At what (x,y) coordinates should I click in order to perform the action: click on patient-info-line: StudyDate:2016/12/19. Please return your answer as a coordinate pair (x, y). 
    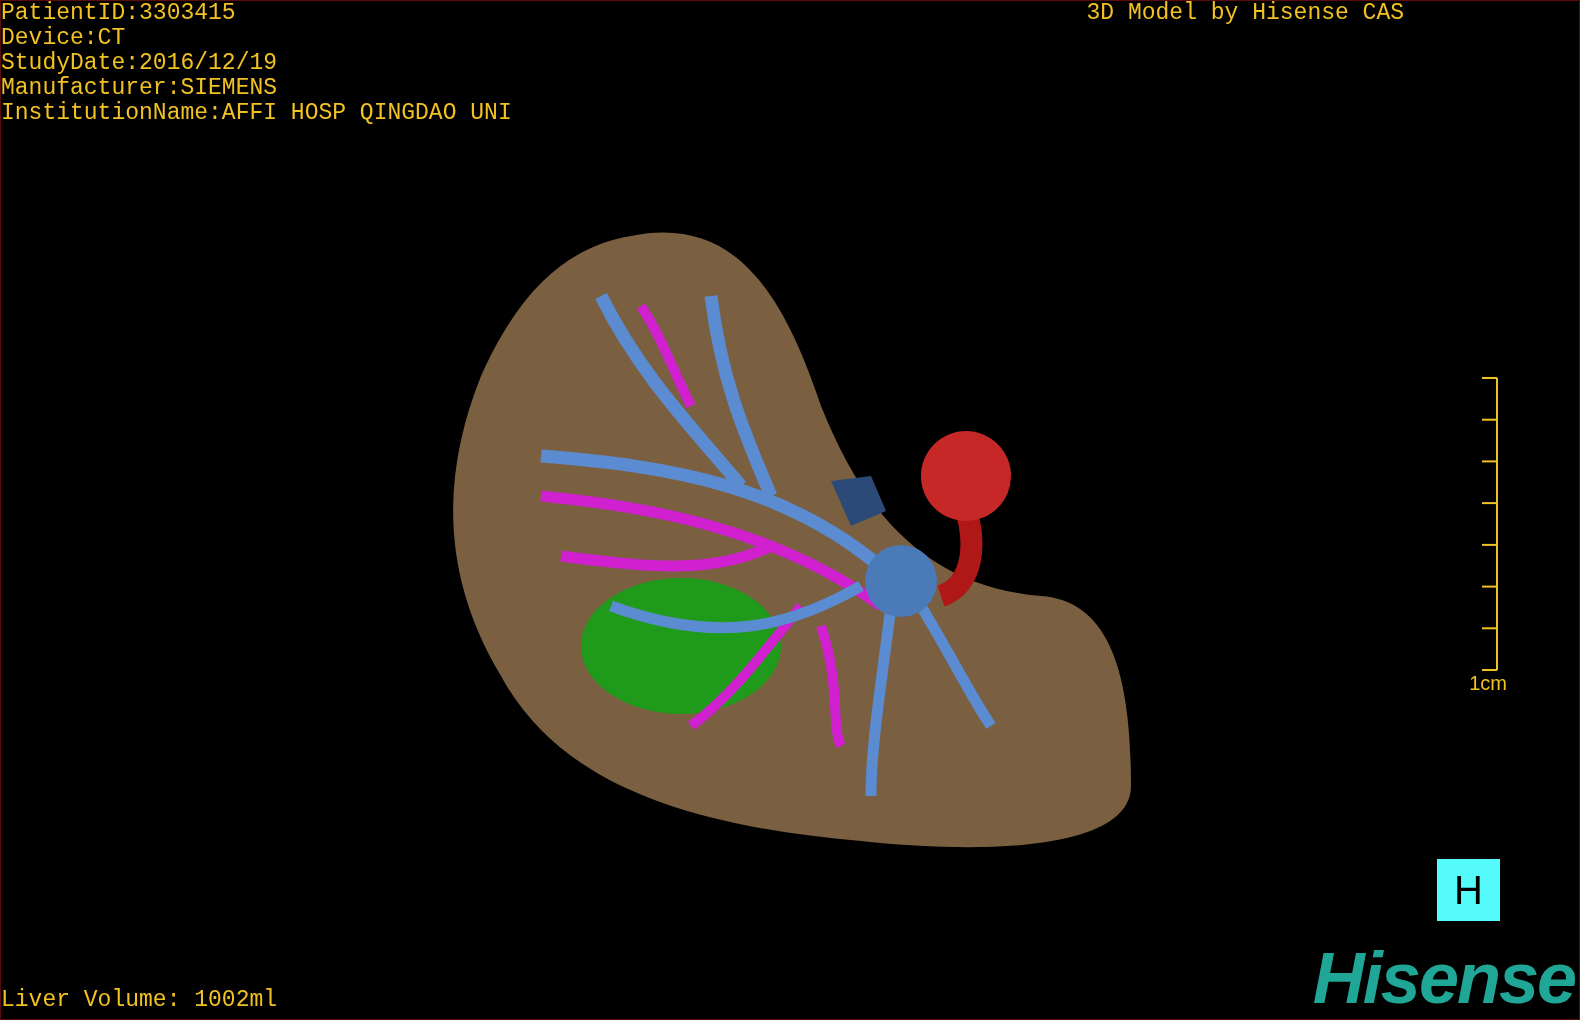
    Looking at the image, I should click on (140, 63).